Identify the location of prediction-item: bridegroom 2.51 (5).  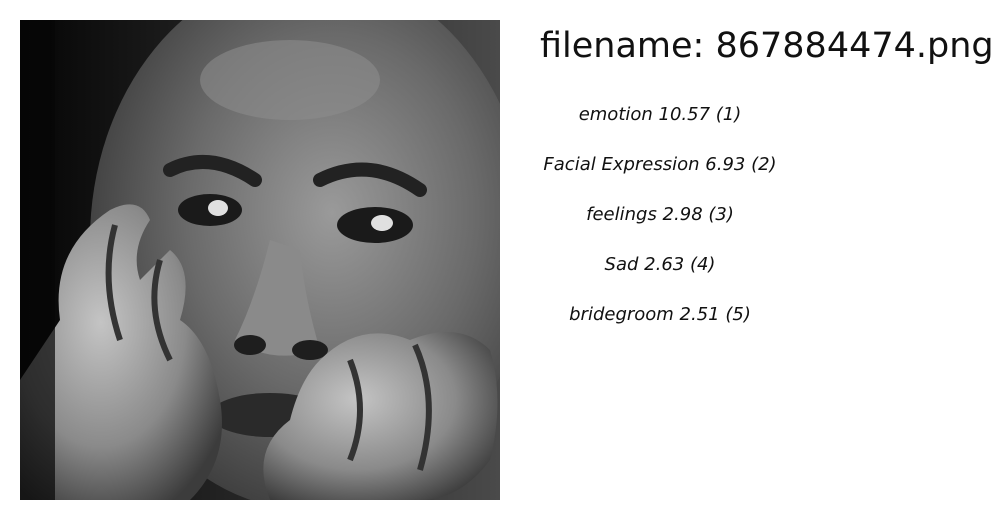
(660, 314).